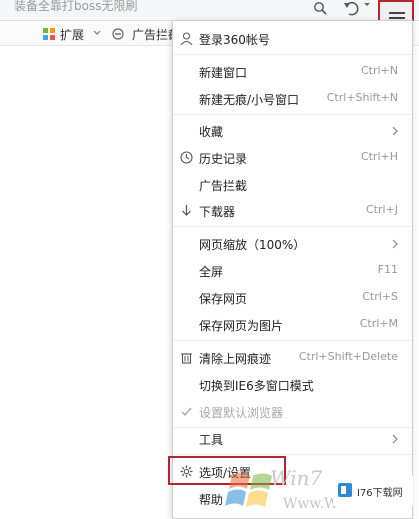 The width and height of the screenshot is (419, 519). Describe the element at coordinates (249, 100) in the screenshot. I see `menu-item-label: 新建无痕/小号窗口` at that location.